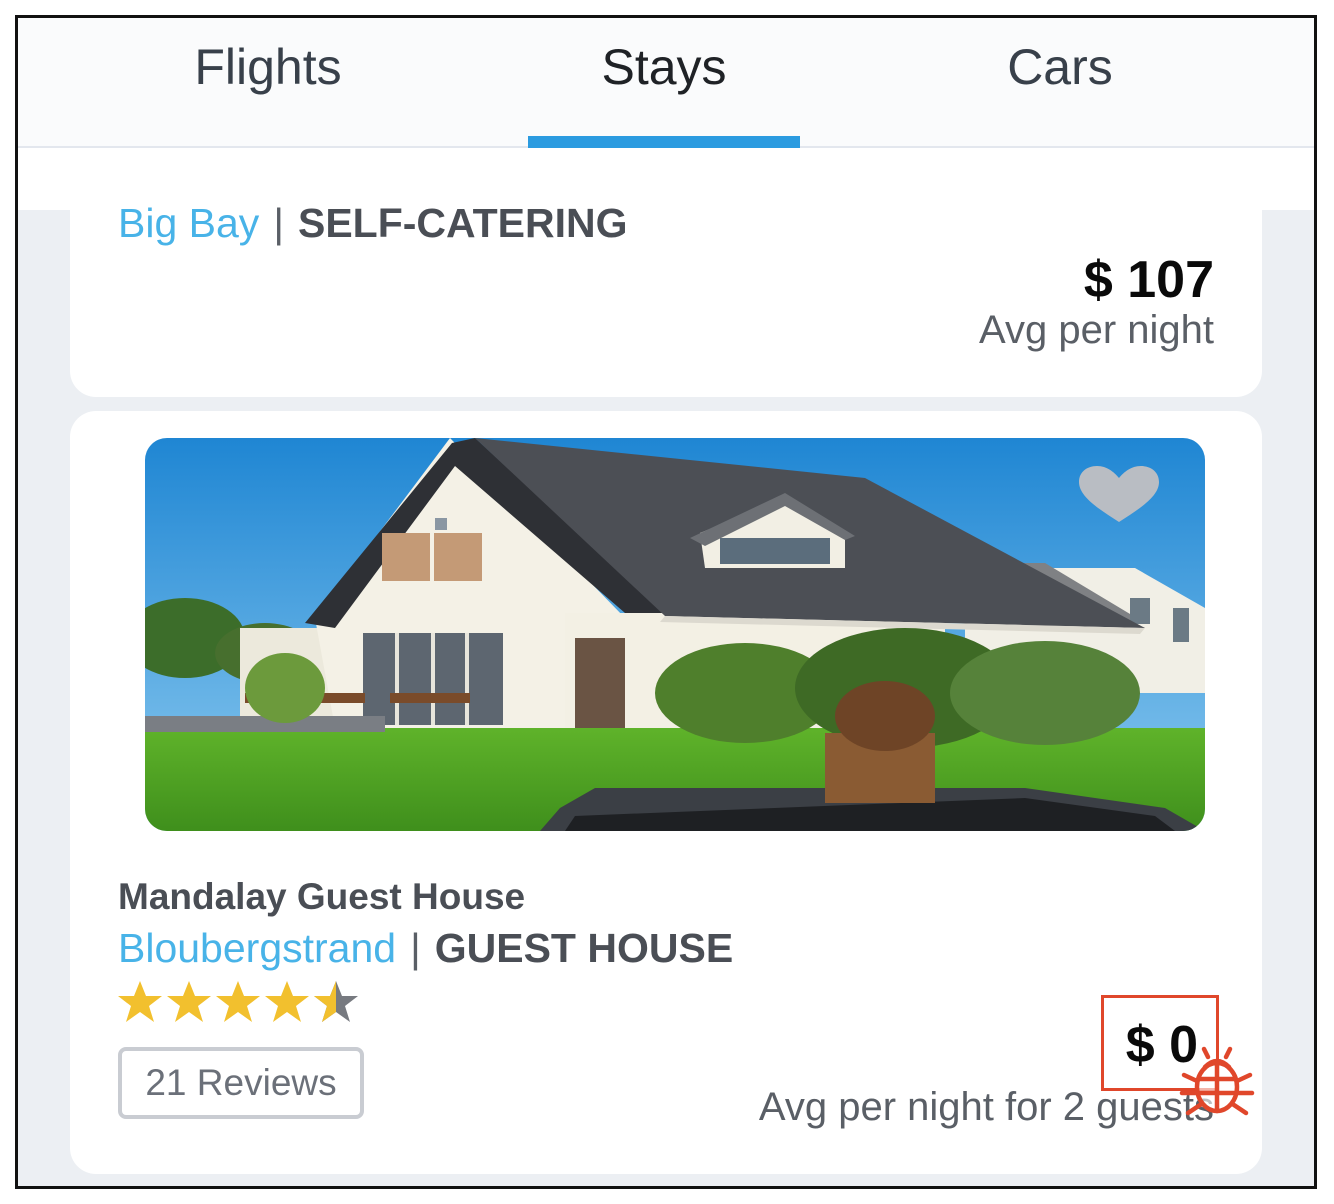  I want to click on tab-cars: Cars, so click(1060, 82).